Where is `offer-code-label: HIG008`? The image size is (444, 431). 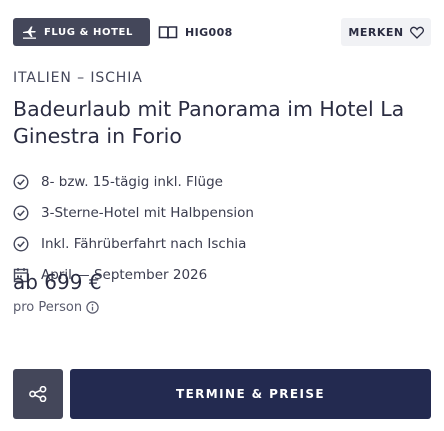
offer-code-label: HIG008 is located at coordinates (209, 32).